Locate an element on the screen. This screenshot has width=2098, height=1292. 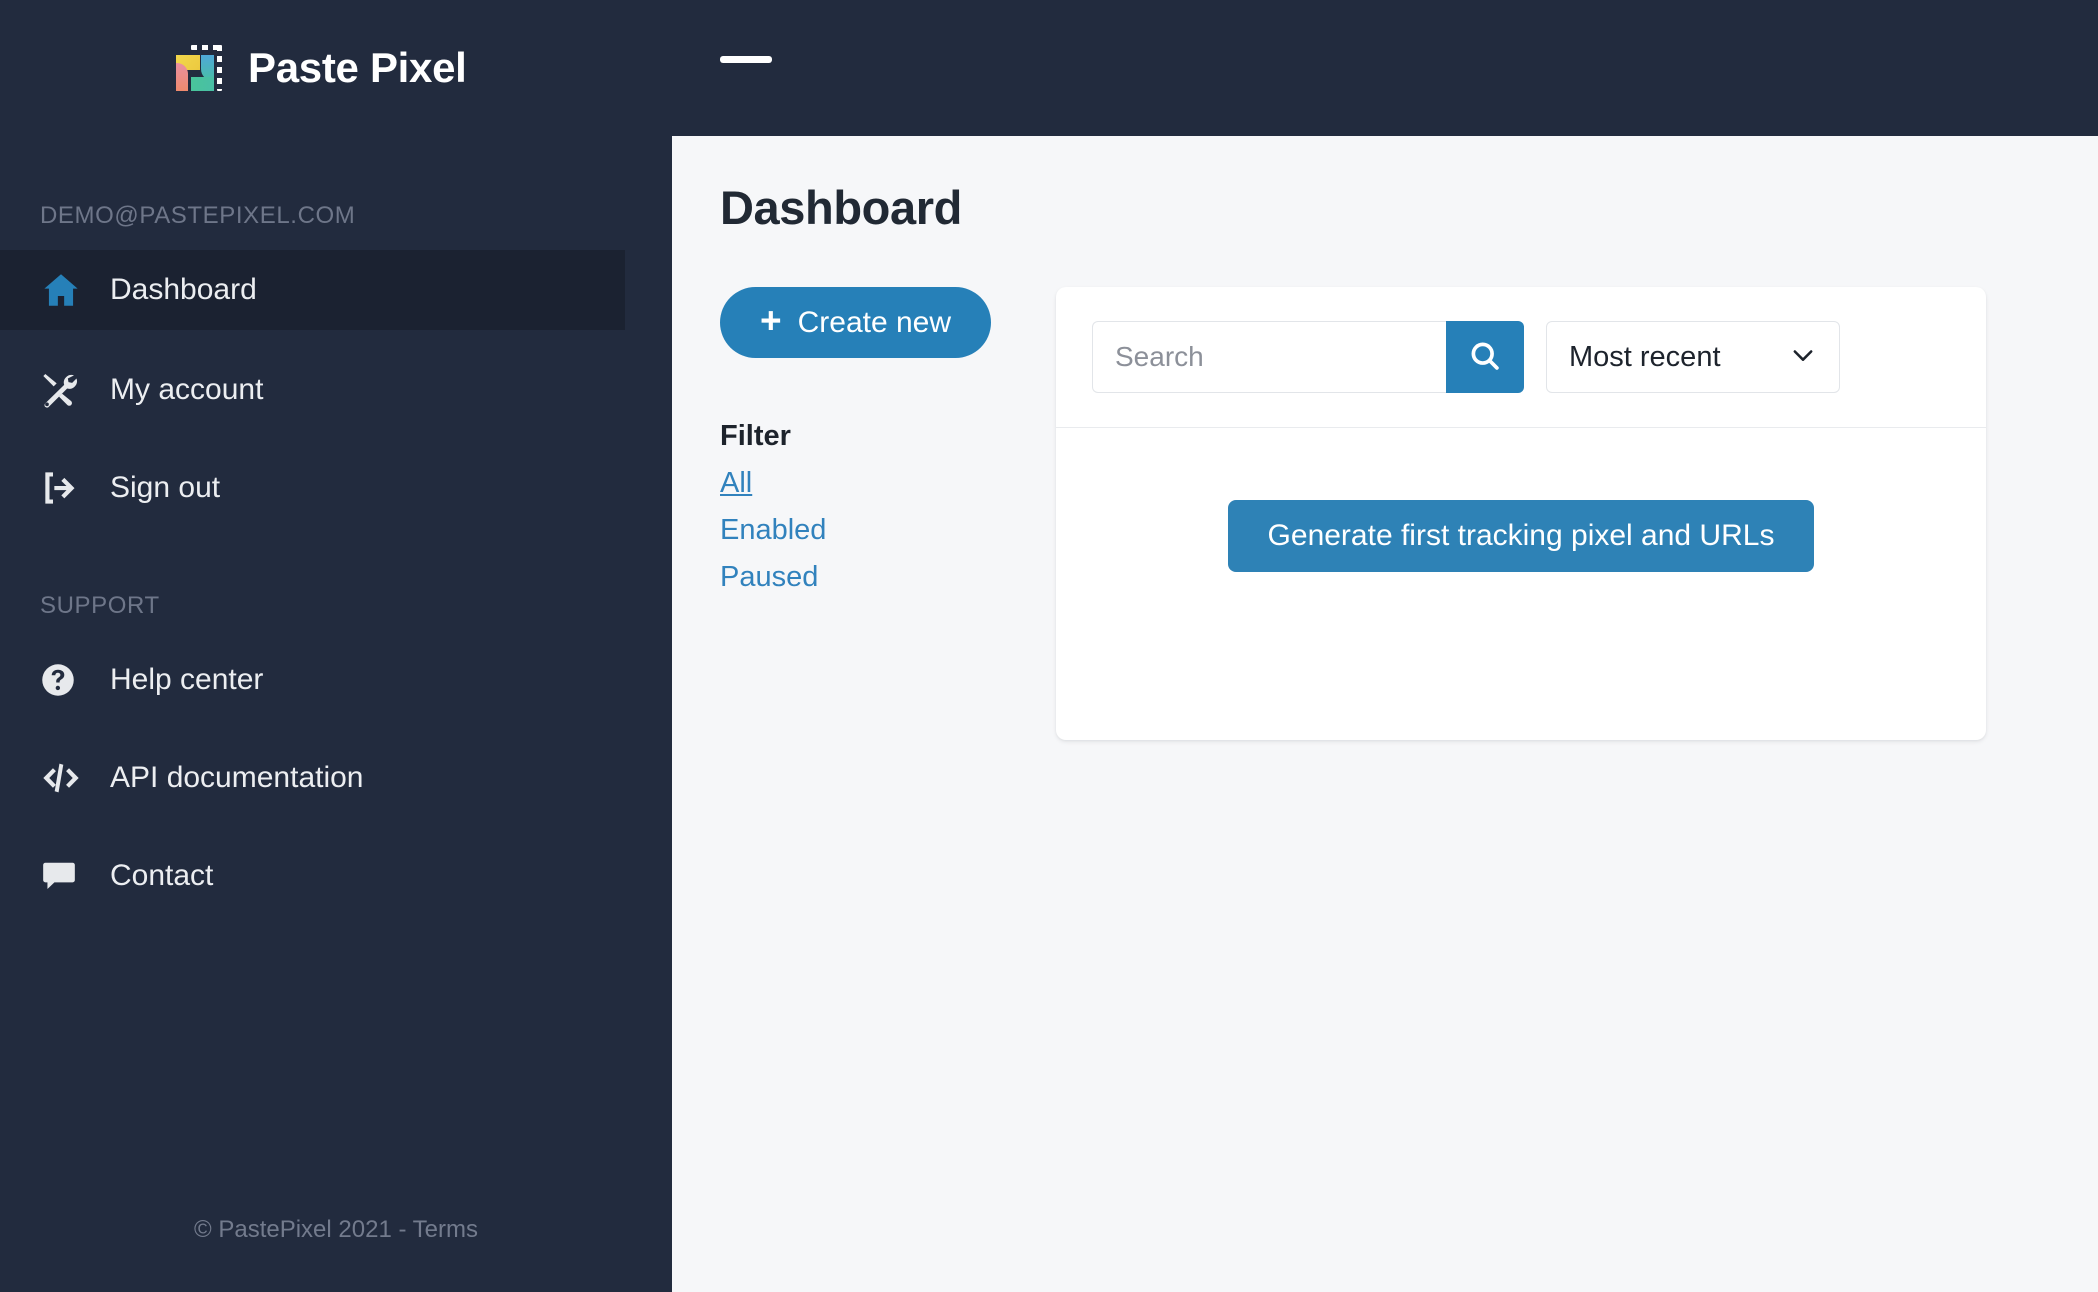
sidebar-nav-primary: Dashboard My account Sign out is located at coordinates (336, 389).